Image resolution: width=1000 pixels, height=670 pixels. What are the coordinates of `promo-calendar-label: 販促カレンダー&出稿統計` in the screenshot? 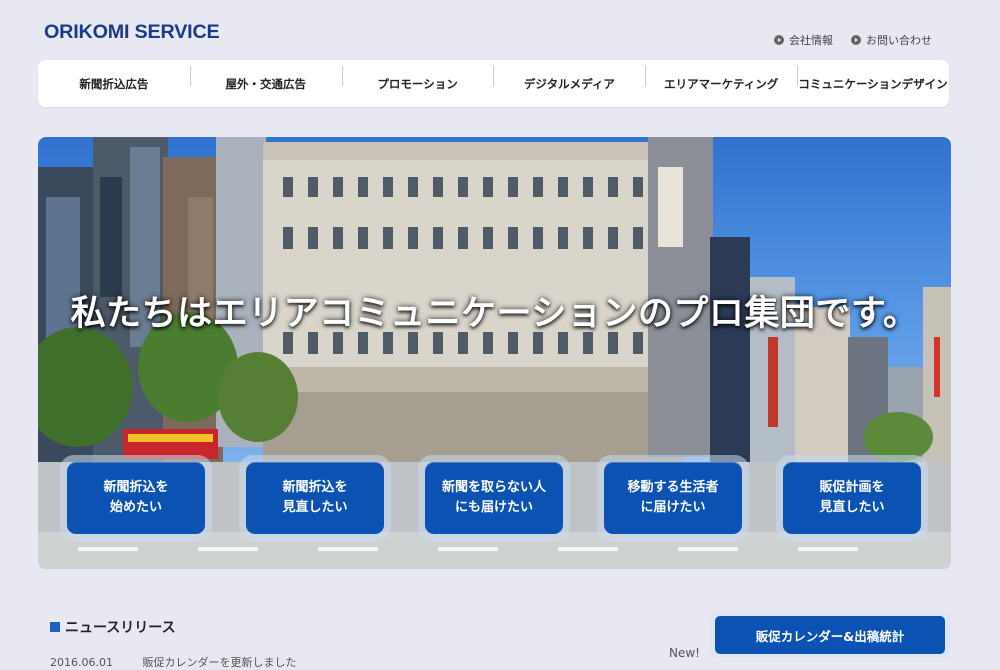 It's located at (830, 635).